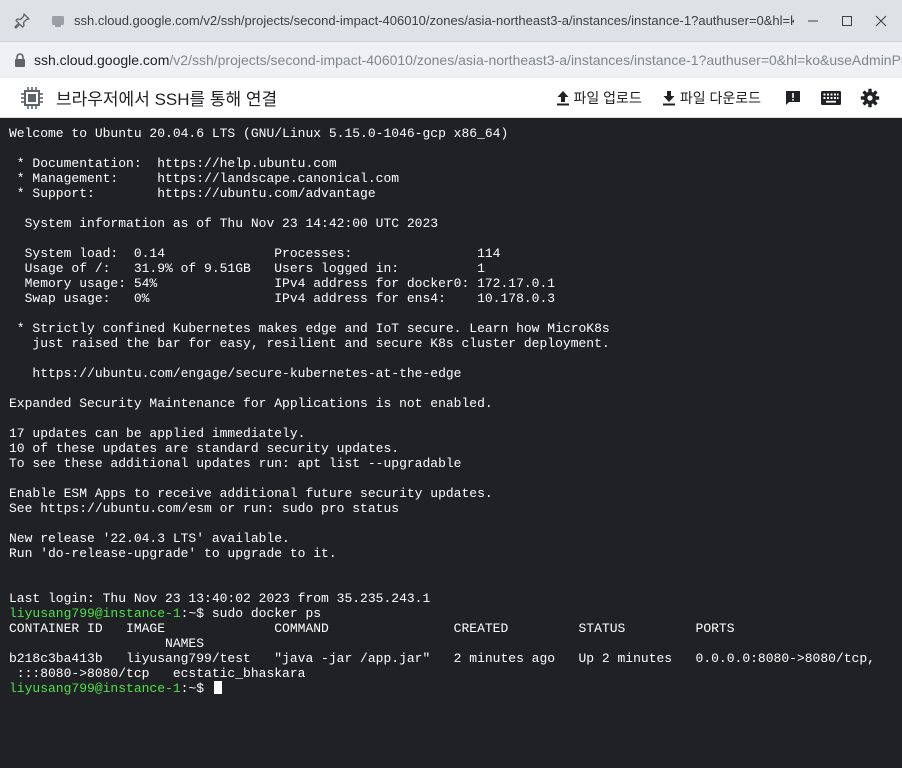 The height and width of the screenshot is (768, 902). Describe the element at coordinates (22, 21) in the screenshot. I see `pin-icon` at that location.